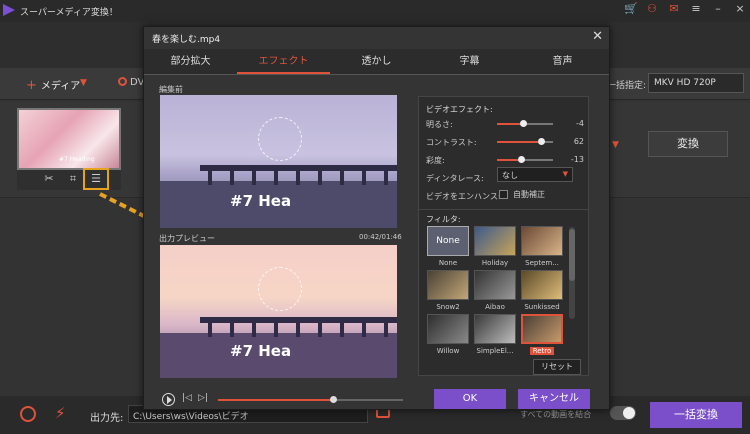  Describe the element at coordinates (31, 85) in the screenshot. I see `plus-icon: +` at that location.